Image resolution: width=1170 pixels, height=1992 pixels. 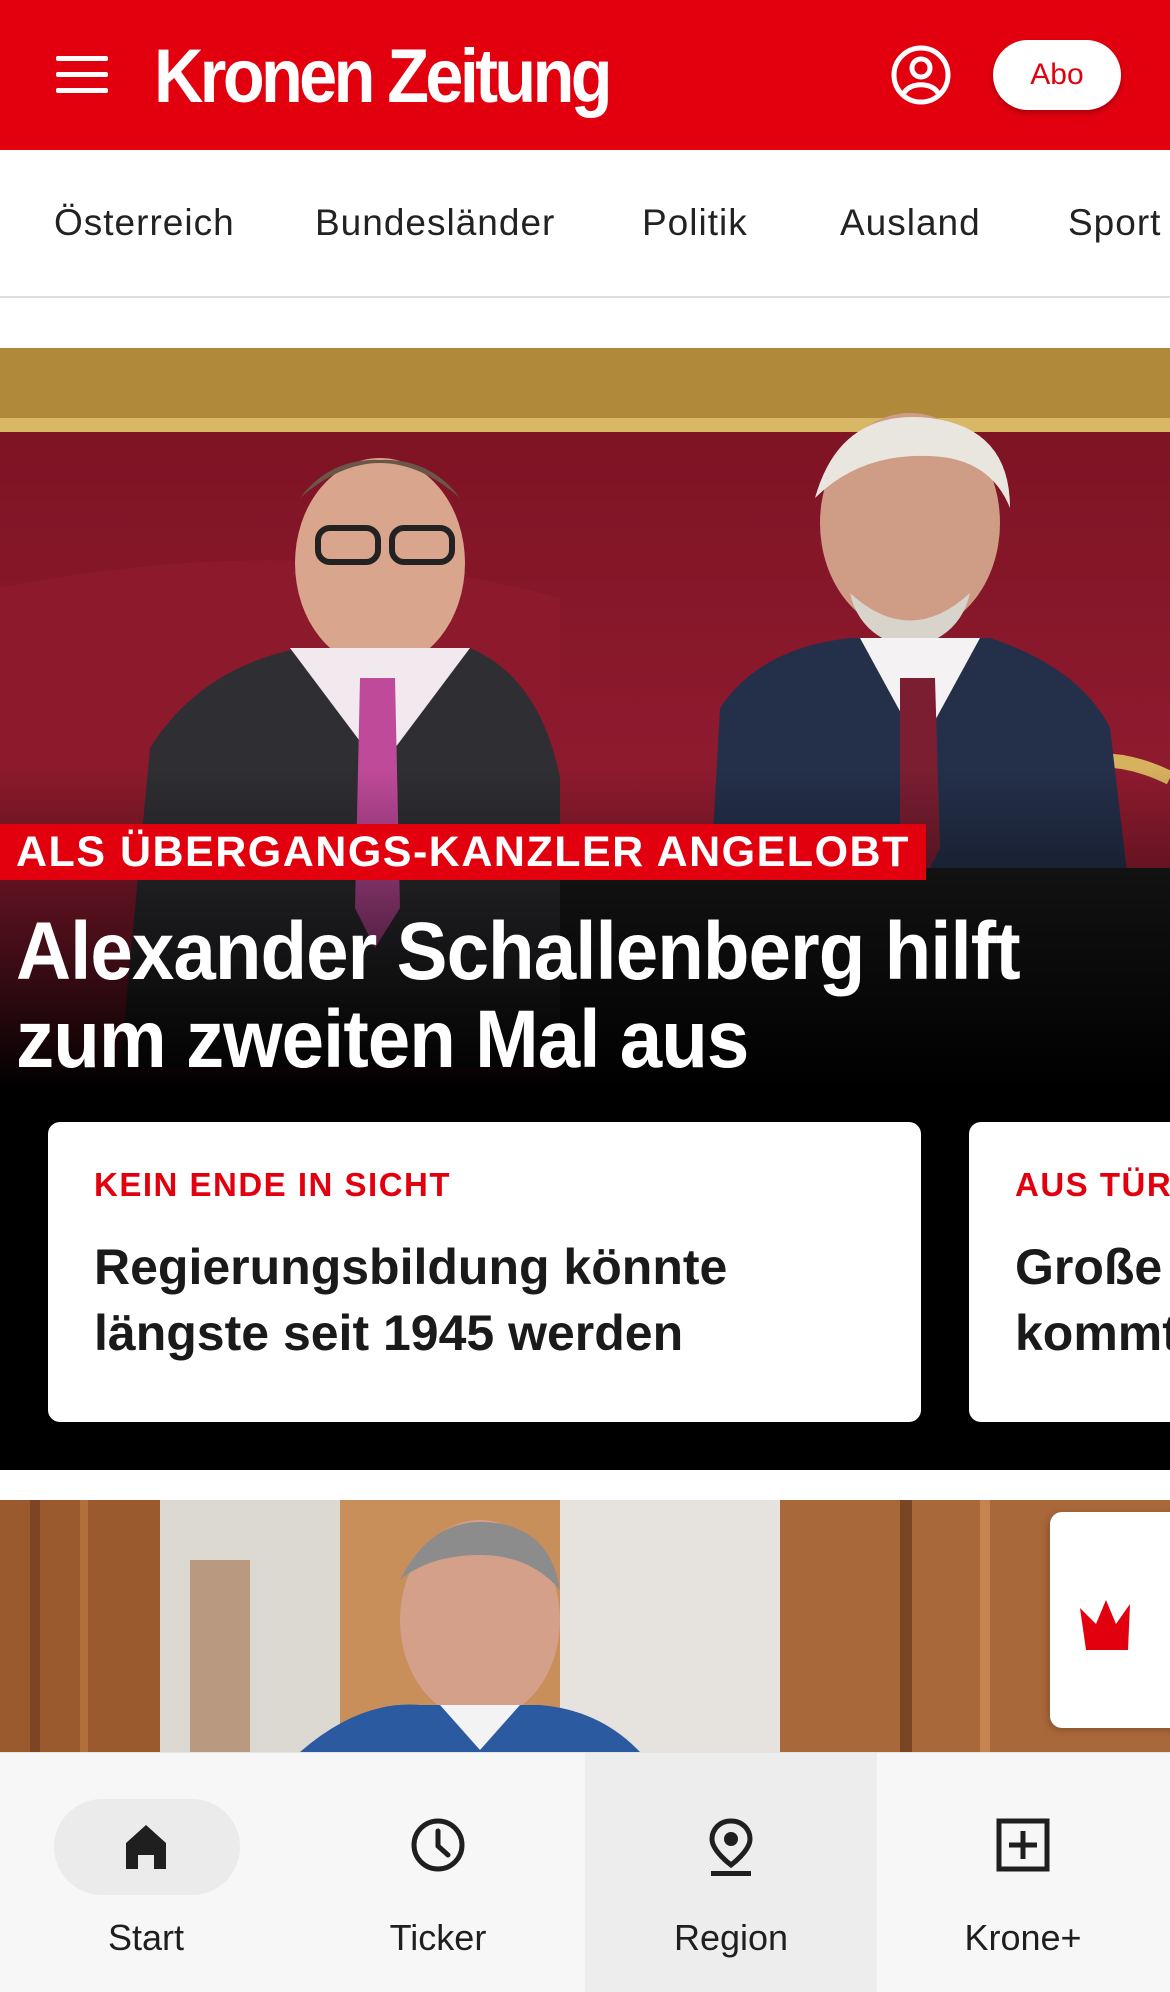 I want to click on tab-politik: Politik, so click(x=695, y=223).